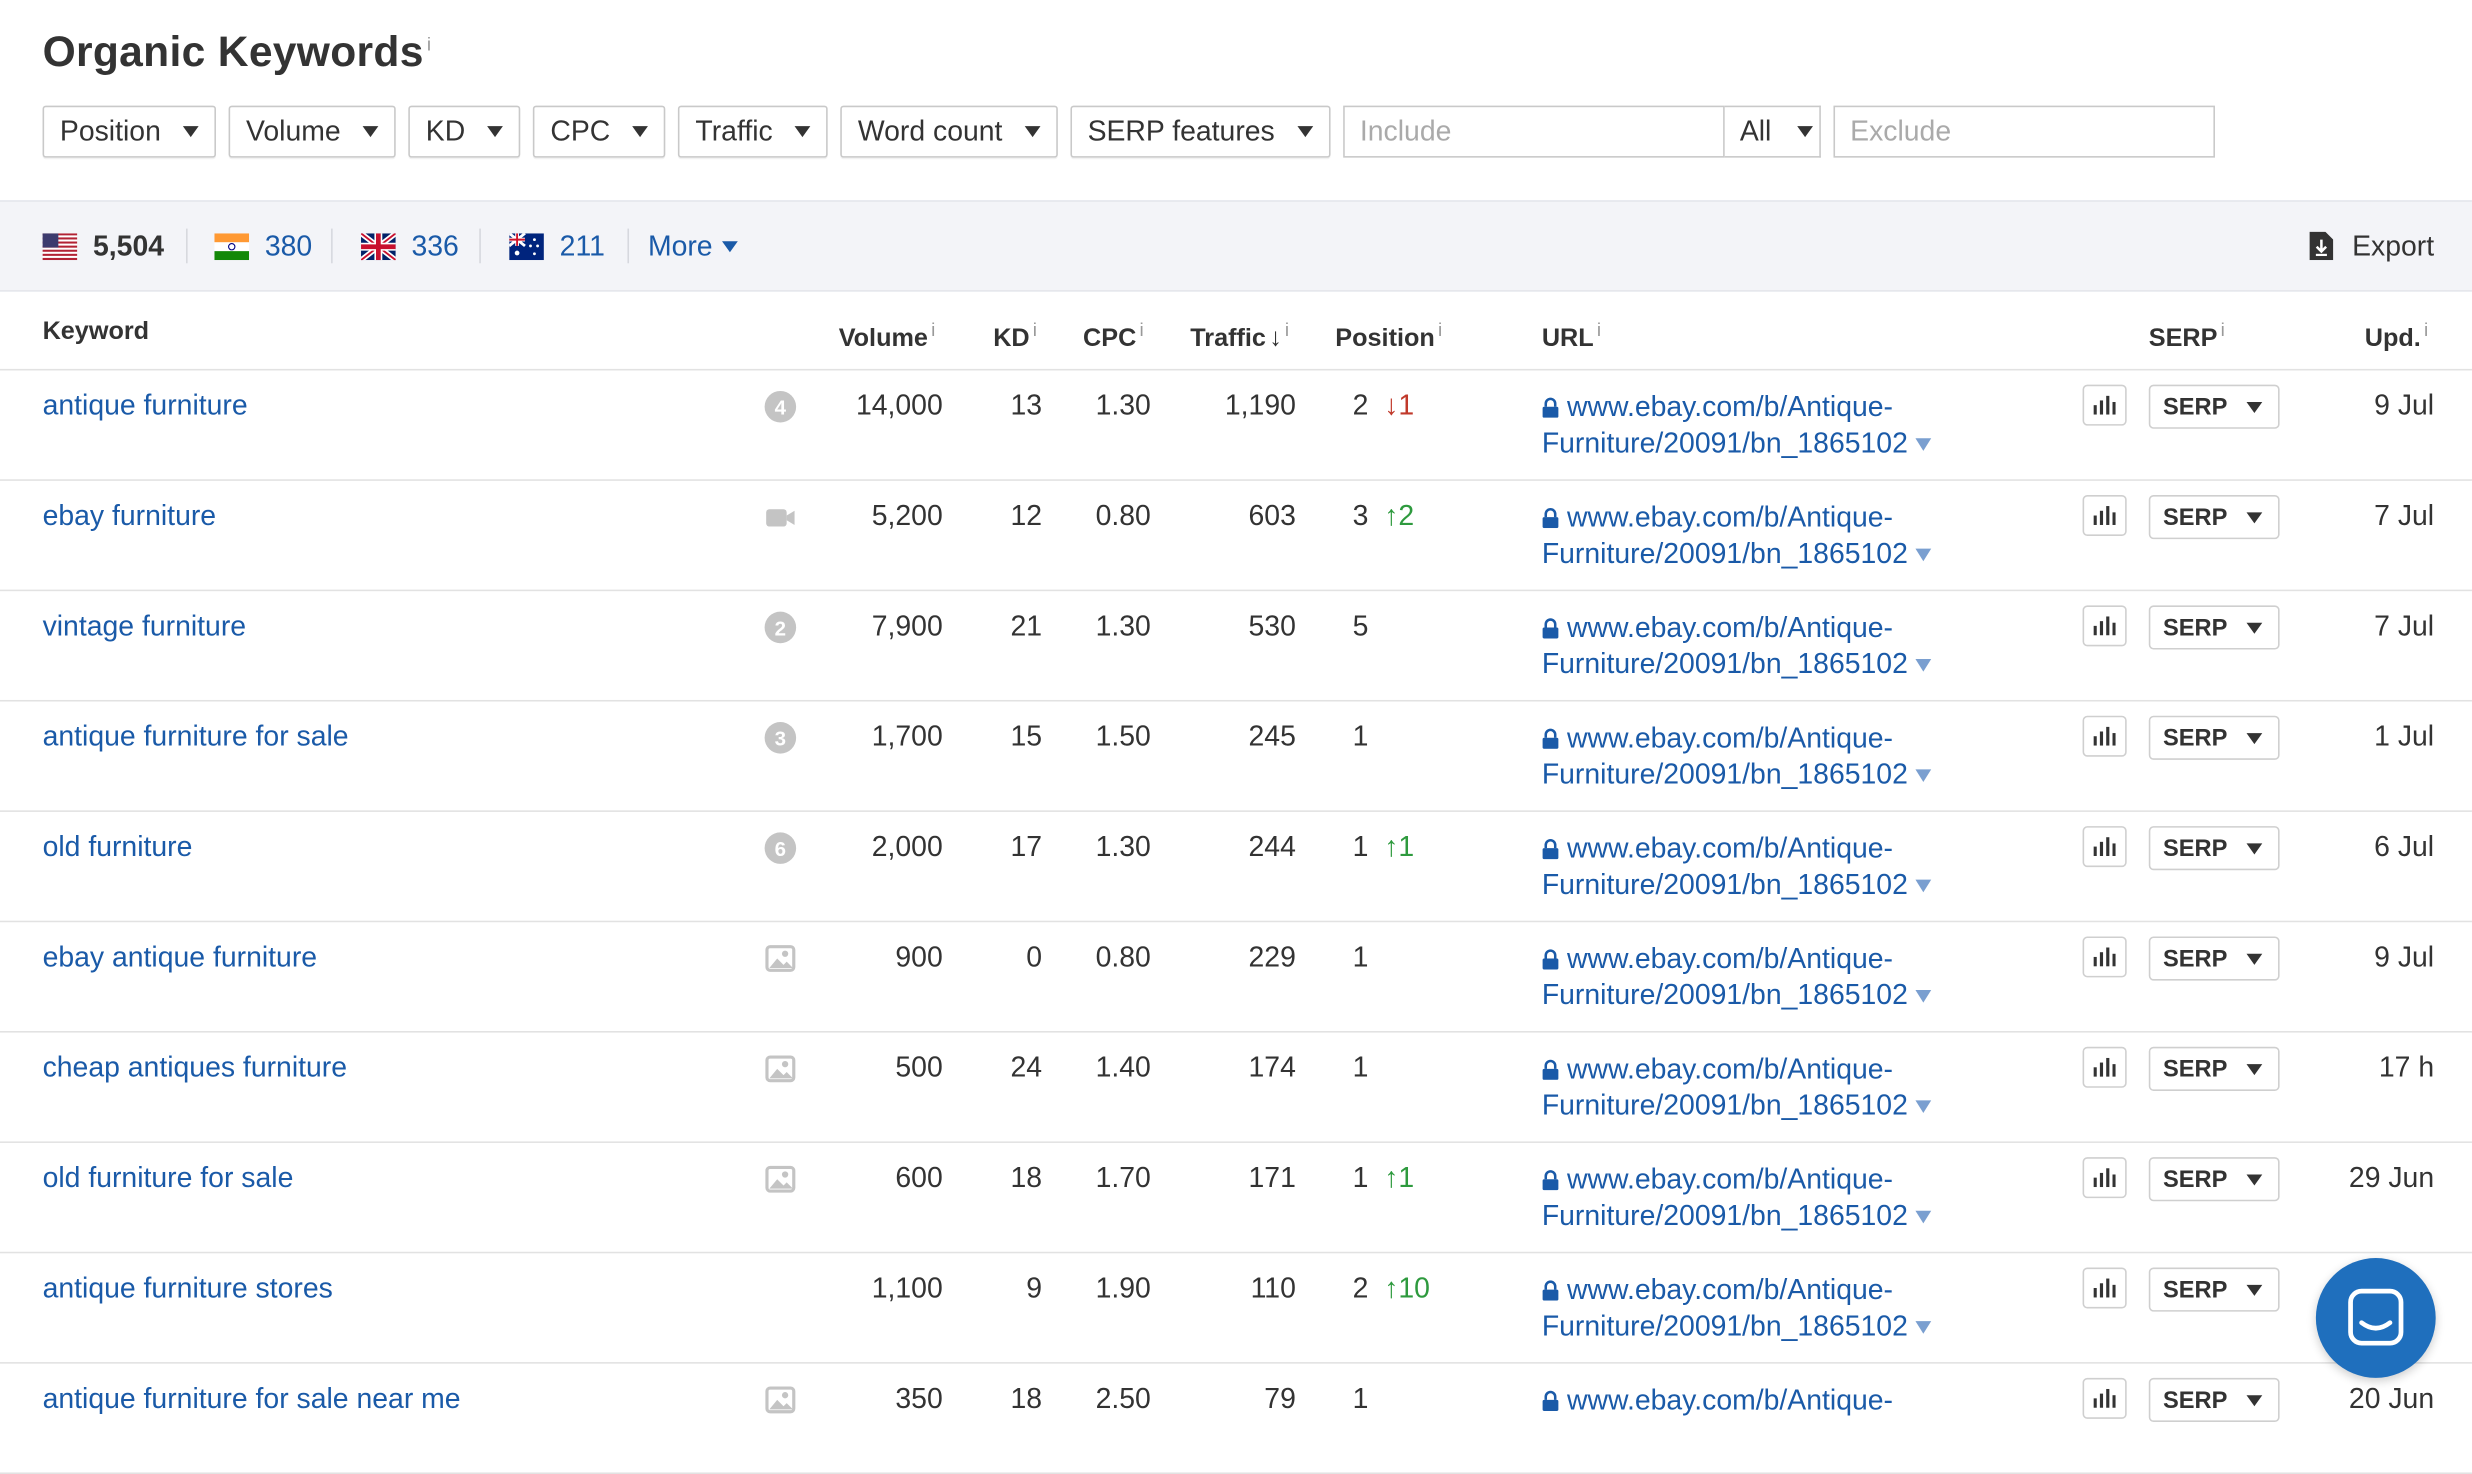  I want to click on updated-value: 20 Jun, so click(2391, 1398).